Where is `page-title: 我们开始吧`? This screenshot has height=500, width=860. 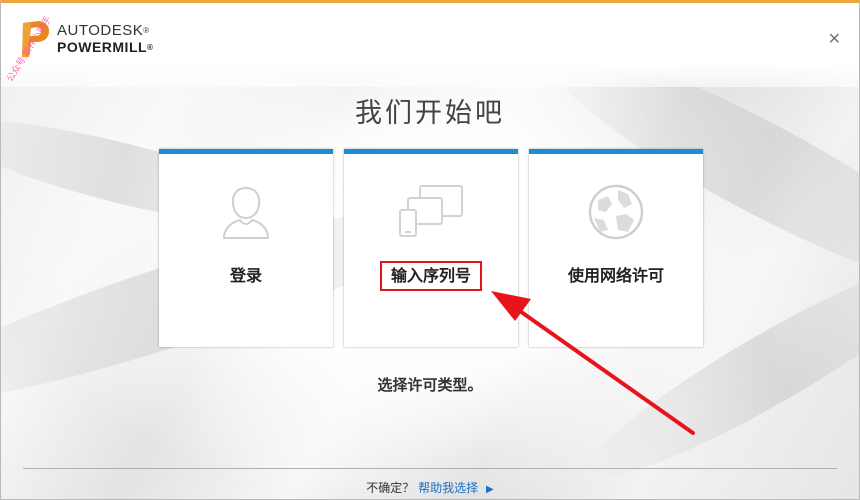
page-title: 我们开始吧 is located at coordinates (430, 113).